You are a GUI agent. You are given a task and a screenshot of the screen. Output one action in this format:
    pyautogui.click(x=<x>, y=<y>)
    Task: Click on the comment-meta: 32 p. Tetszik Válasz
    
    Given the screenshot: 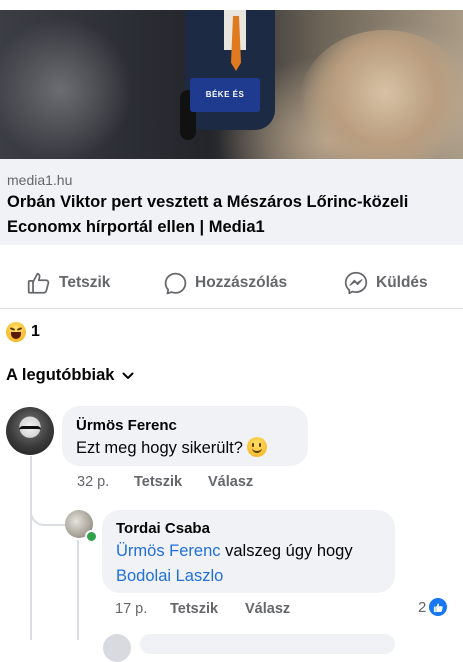 What is the action you would take?
    pyautogui.click(x=165, y=482)
    